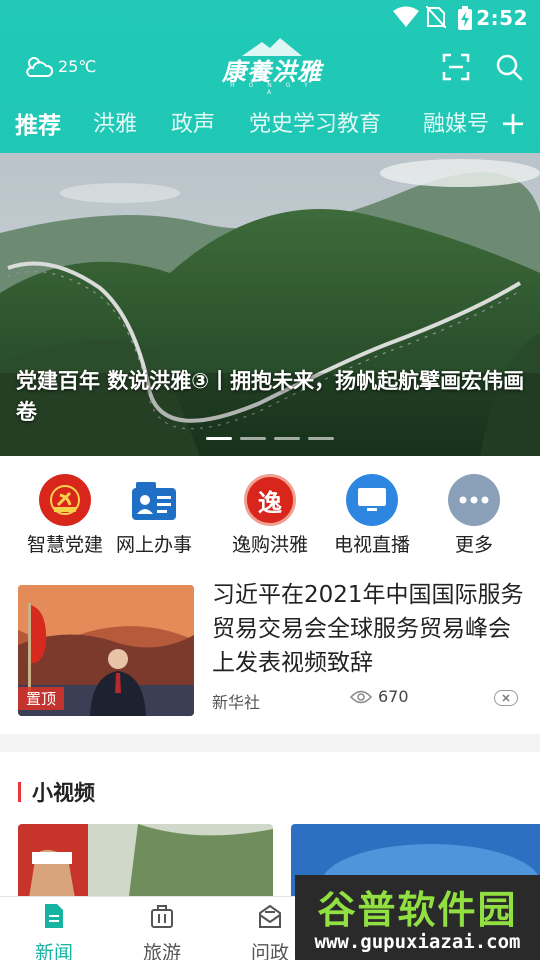  Describe the element at coordinates (473, 545) in the screenshot. I see `quick-item-label: 更多` at that location.